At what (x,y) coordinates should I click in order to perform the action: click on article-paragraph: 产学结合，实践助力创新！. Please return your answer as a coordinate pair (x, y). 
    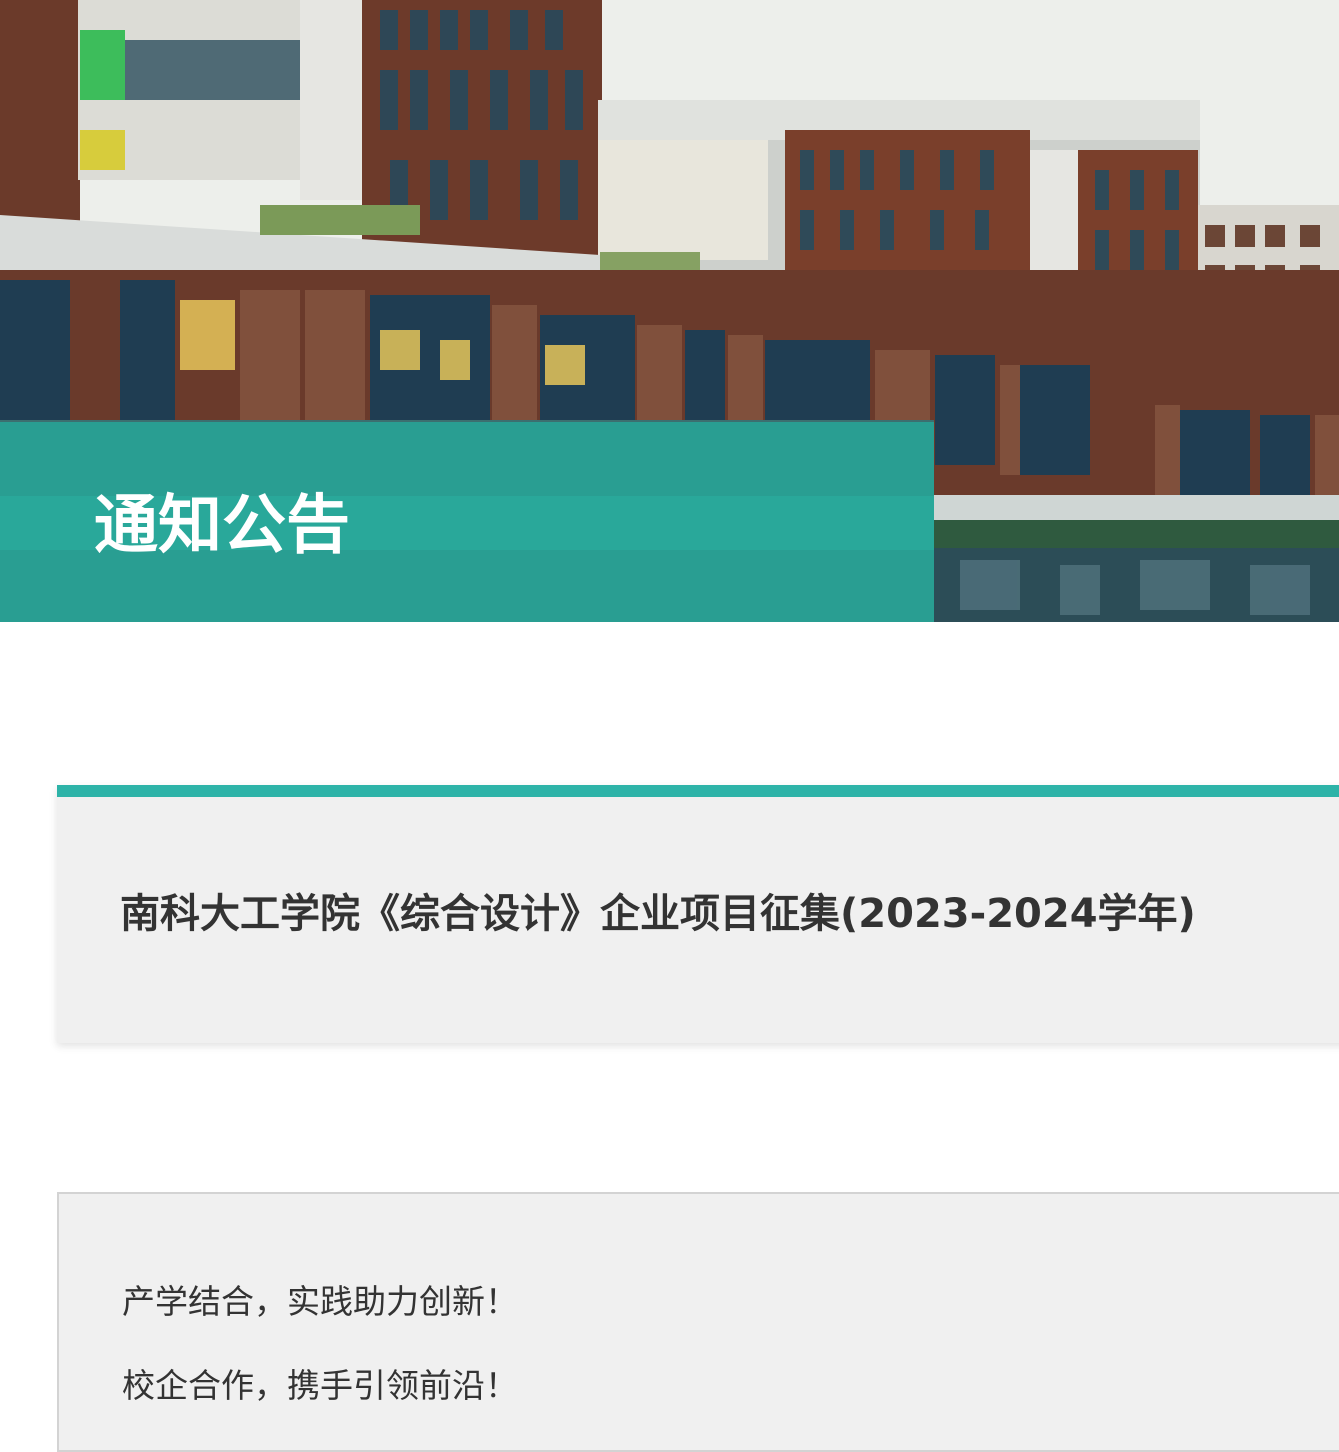
    Looking at the image, I should click on (320, 1301).